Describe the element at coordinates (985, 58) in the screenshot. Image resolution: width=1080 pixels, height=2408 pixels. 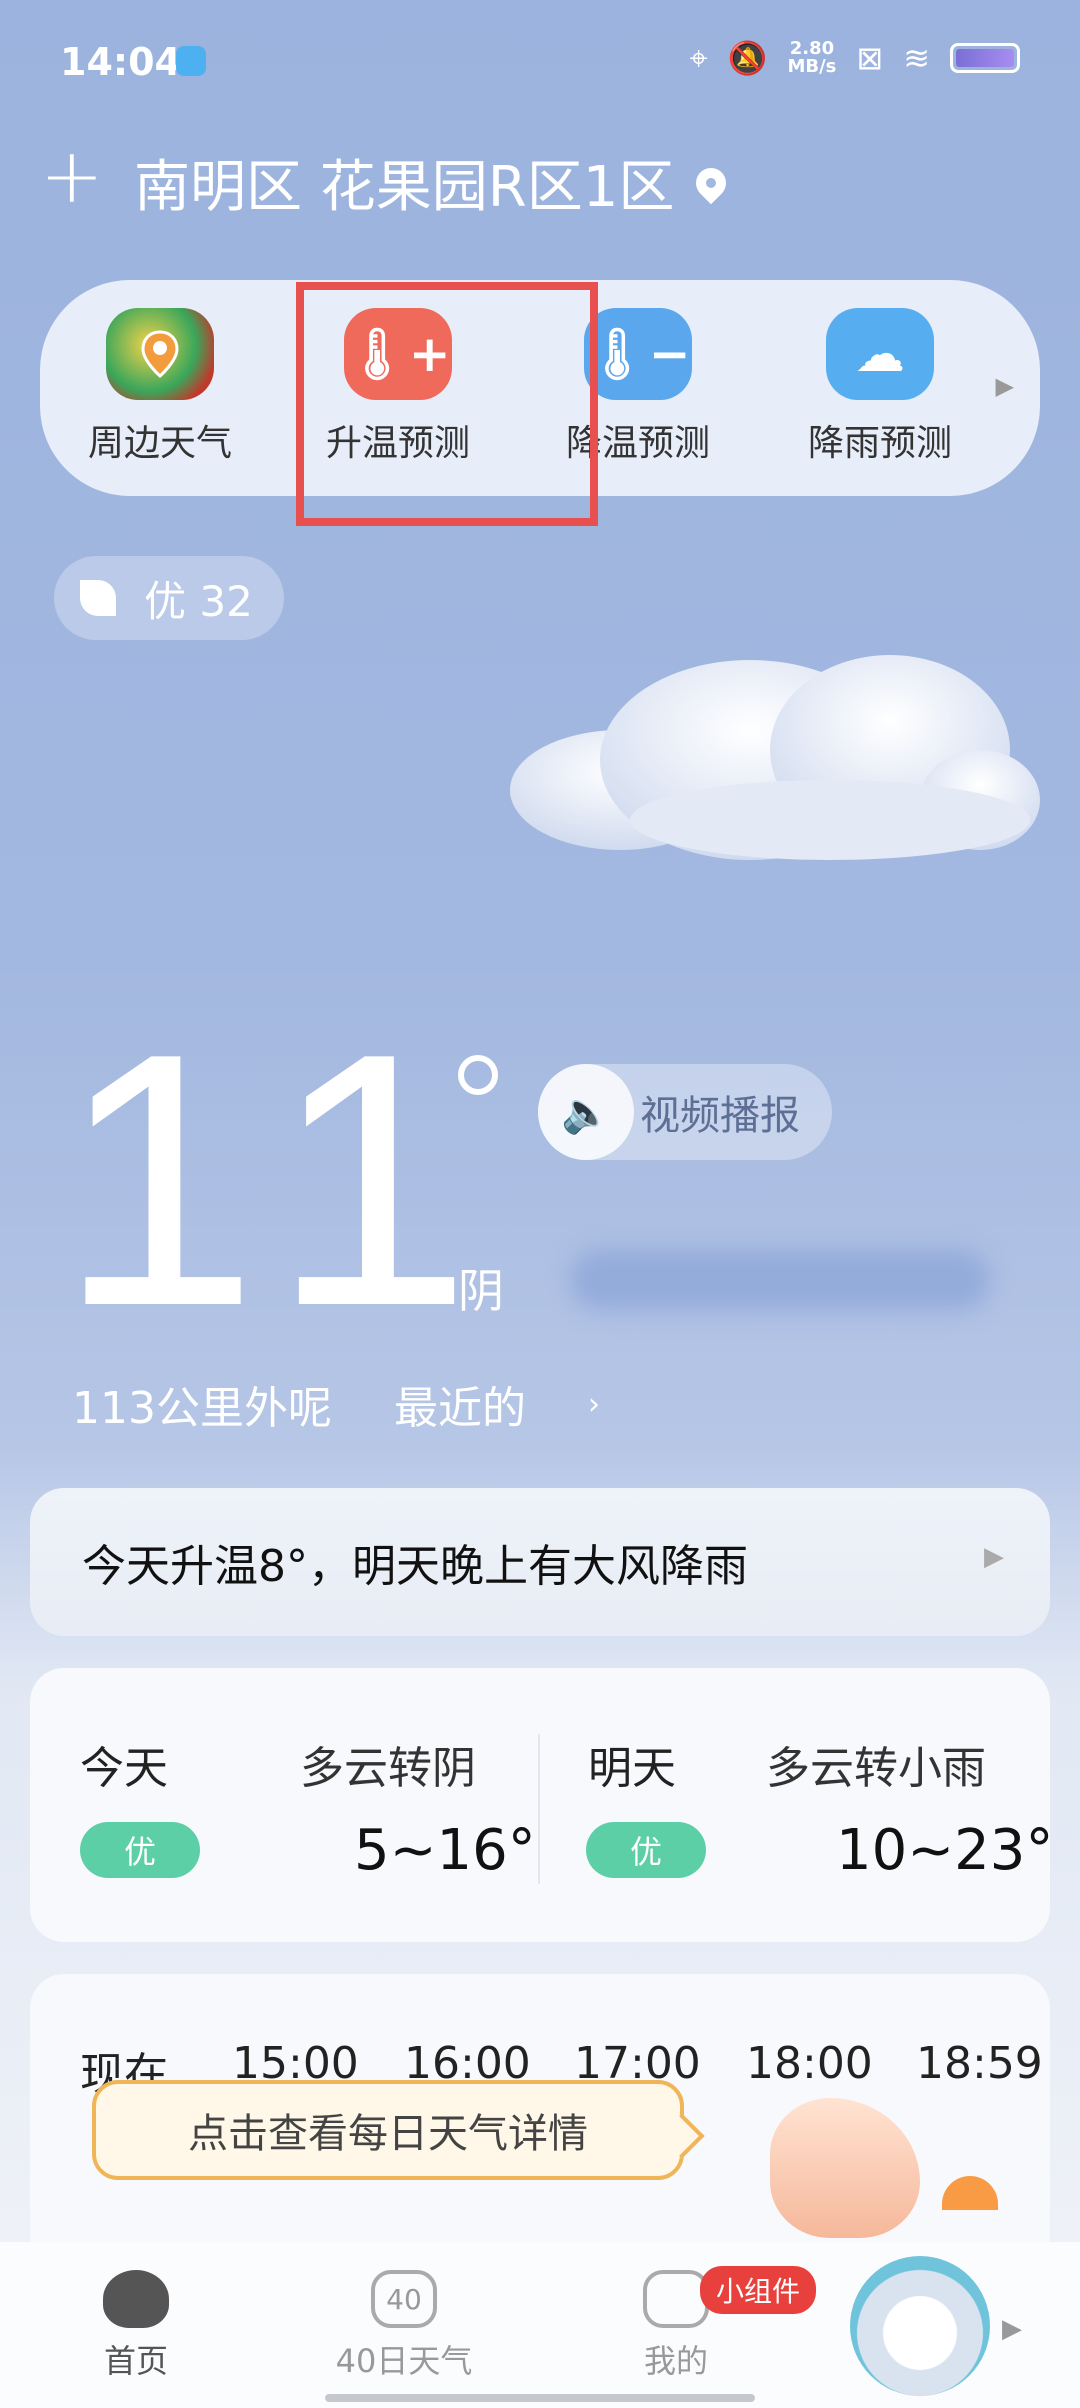
I see `battery-icon` at that location.